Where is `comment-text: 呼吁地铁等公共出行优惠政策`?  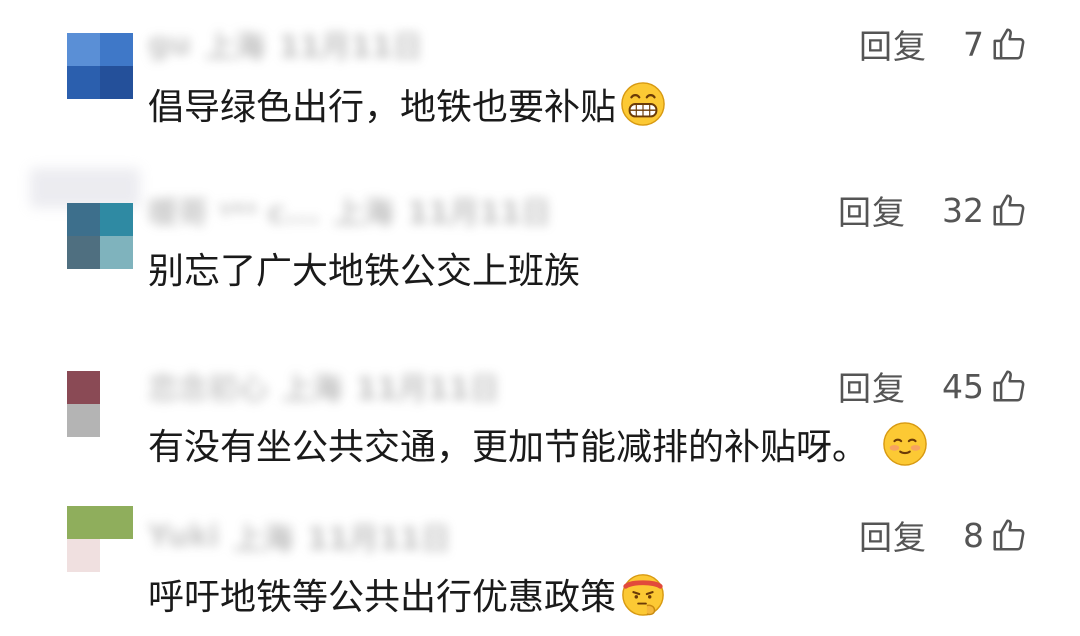 comment-text: 呼吁地铁等公共出行优惠政策 is located at coordinates (382, 597).